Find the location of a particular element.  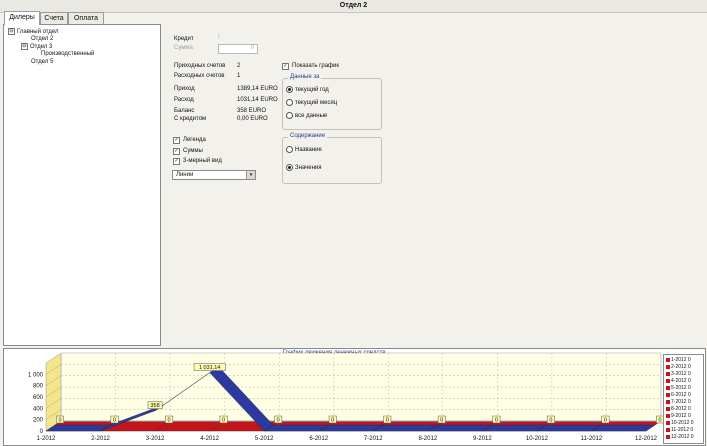

sums-checkbox: ✓ is located at coordinates (176, 151).